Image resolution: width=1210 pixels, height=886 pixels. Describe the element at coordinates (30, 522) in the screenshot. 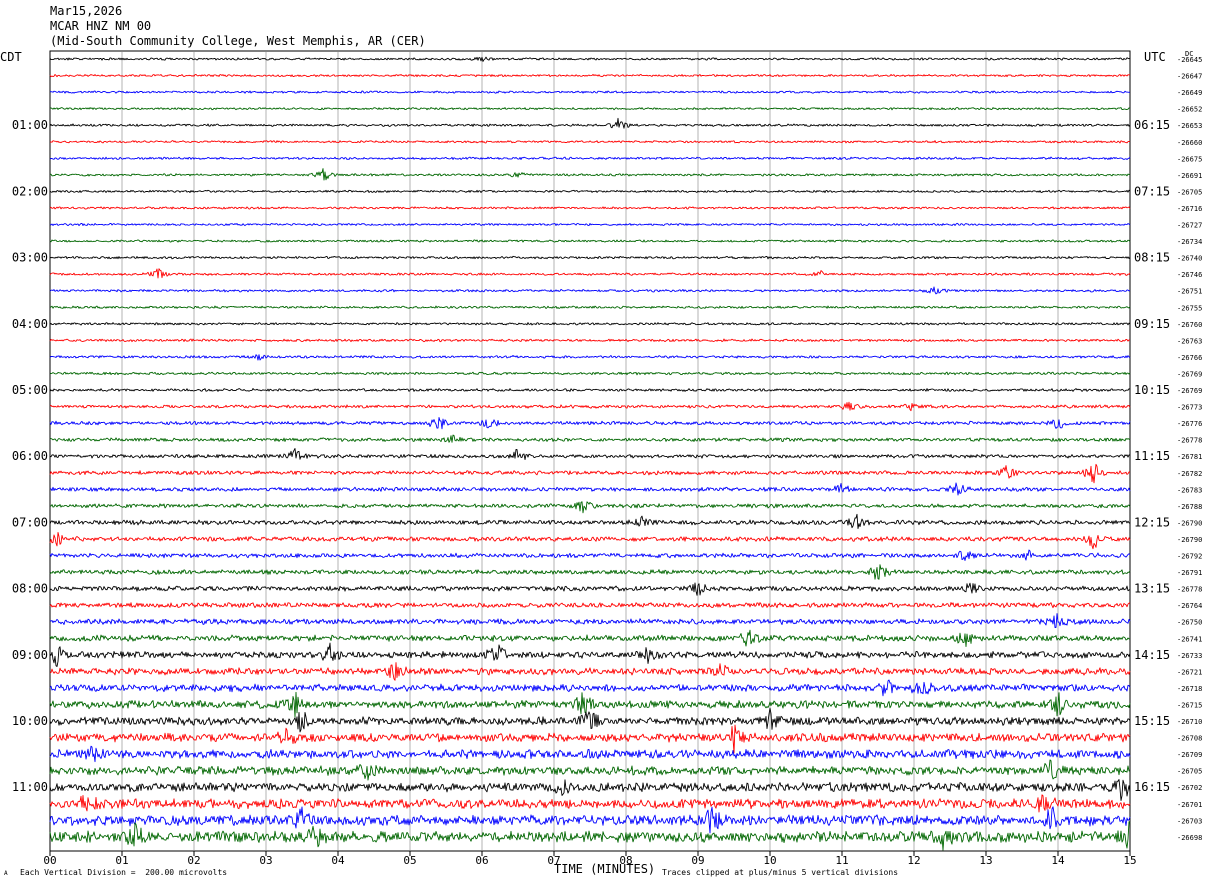

I see `cdt-hour-label: 07:00` at that location.